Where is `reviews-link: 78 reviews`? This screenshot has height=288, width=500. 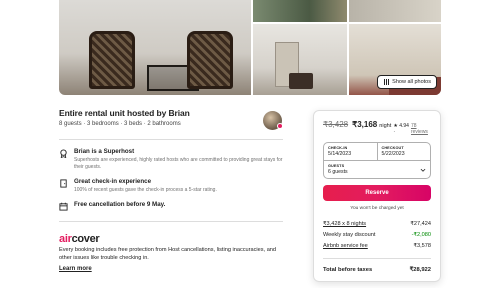
reviews-link: 78 reviews is located at coordinates (421, 129).